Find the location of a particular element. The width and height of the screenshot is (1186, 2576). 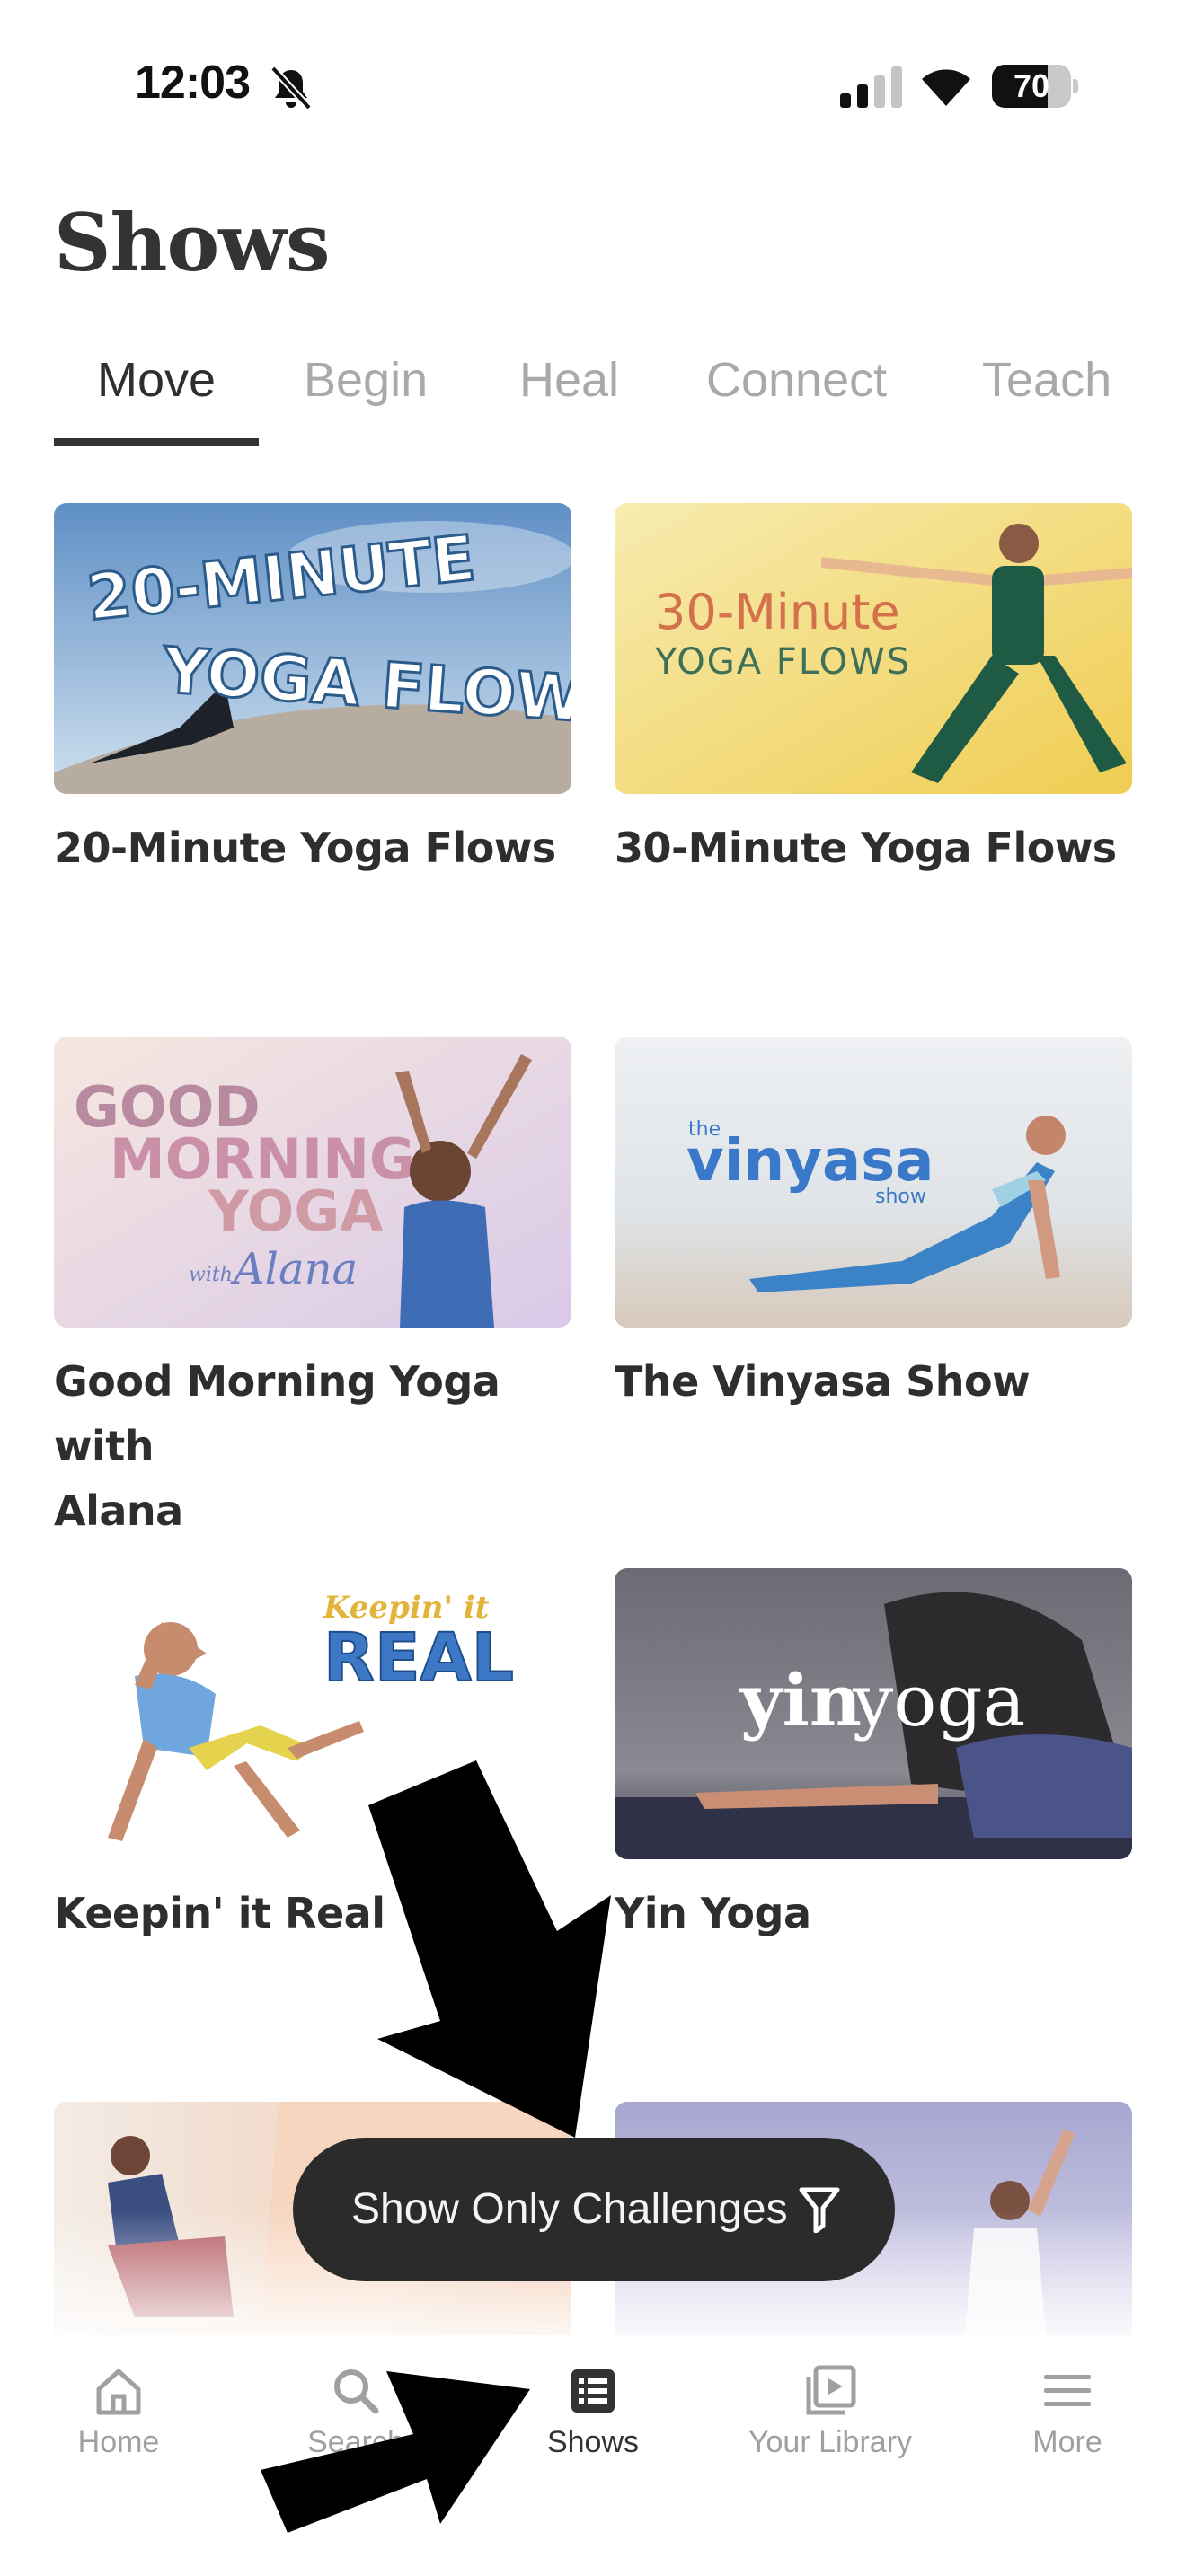

filter-icon is located at coordinates (819, 2210).